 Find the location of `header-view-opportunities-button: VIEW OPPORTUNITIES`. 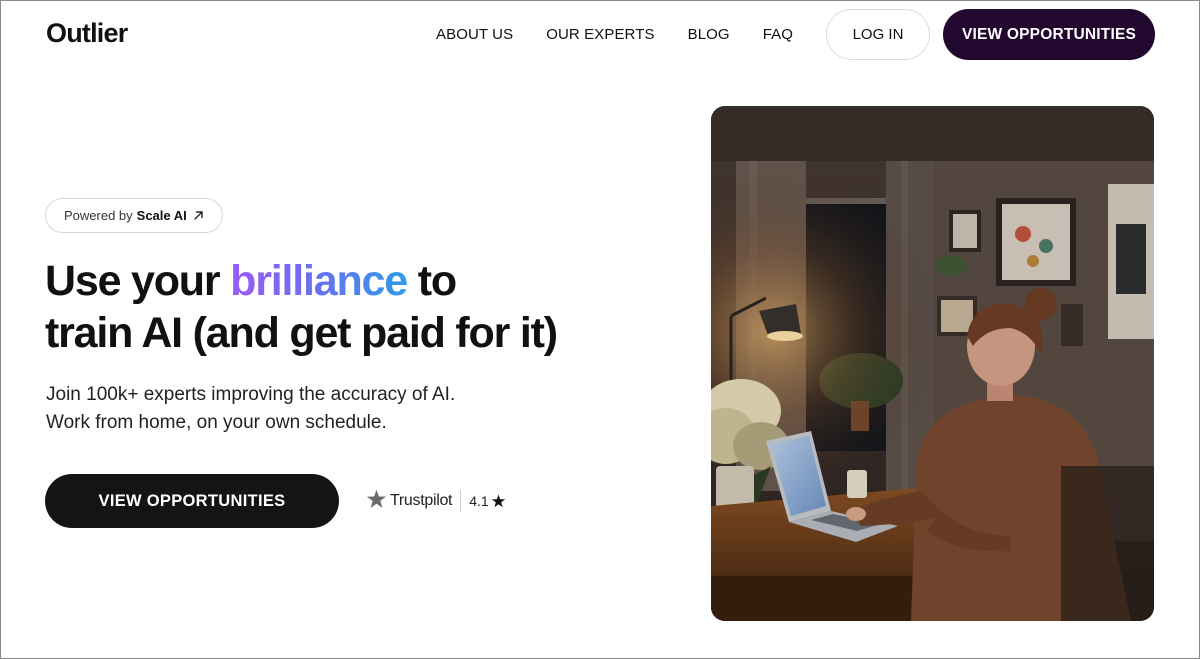

header-view-opportunities-button: VIEW OPPORTUNITIES is located at coordinates (1049, 34).